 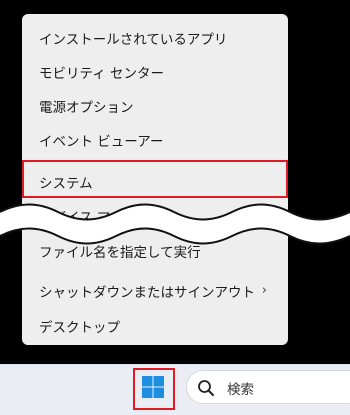 What do you see at coordinates (147, 293) in the screenshot?
I see `menu-item-label: シャットダウンまたはサインアウト` at bounding box center [147, 293].